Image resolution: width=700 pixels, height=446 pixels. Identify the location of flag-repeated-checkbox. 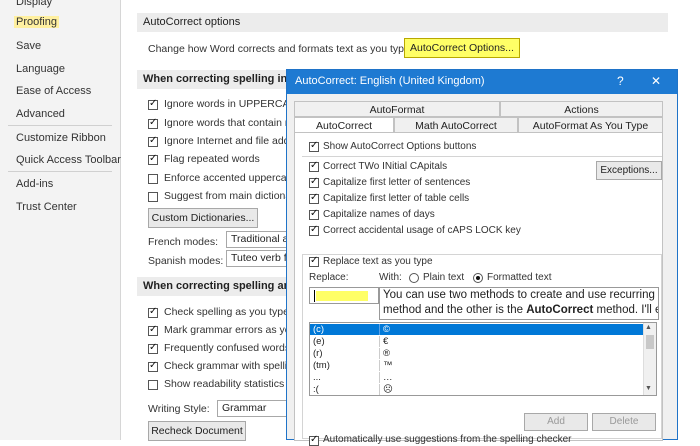
(153, 159).